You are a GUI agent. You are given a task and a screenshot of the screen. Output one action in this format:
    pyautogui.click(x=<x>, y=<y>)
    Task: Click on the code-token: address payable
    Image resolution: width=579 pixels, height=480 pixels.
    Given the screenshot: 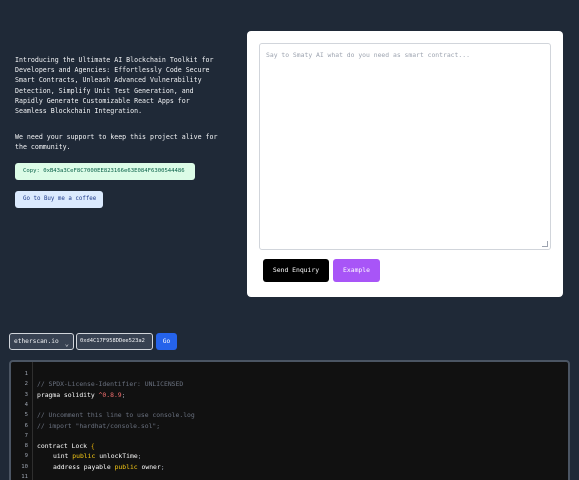 What is the action you would take?
    pyautogui.click(x=84, y=466)
    